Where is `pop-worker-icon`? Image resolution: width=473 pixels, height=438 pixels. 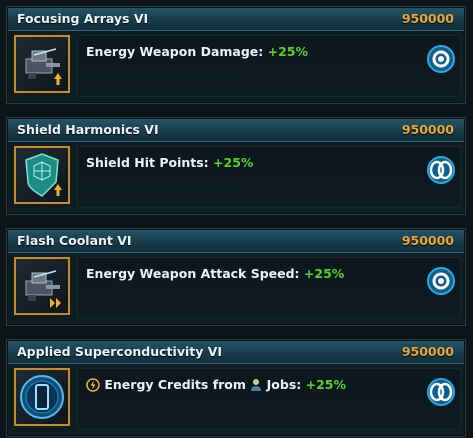
pop-worker-icon is located at coordinates (256, 385).